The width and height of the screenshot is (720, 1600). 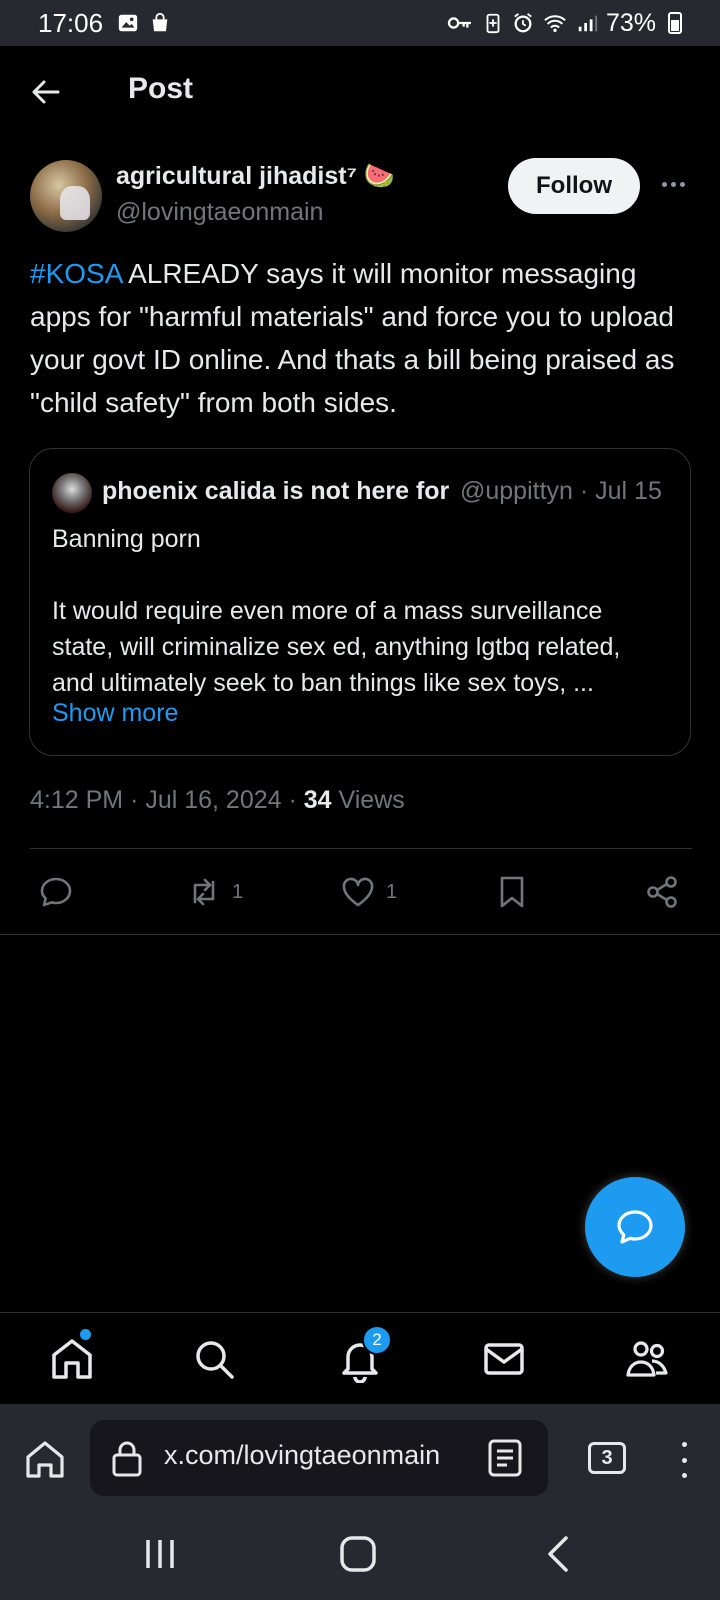 What do you see at coordinates (392, 891) in the screenshot?
I see `like-count: 1` at bounding box center [392, 891].